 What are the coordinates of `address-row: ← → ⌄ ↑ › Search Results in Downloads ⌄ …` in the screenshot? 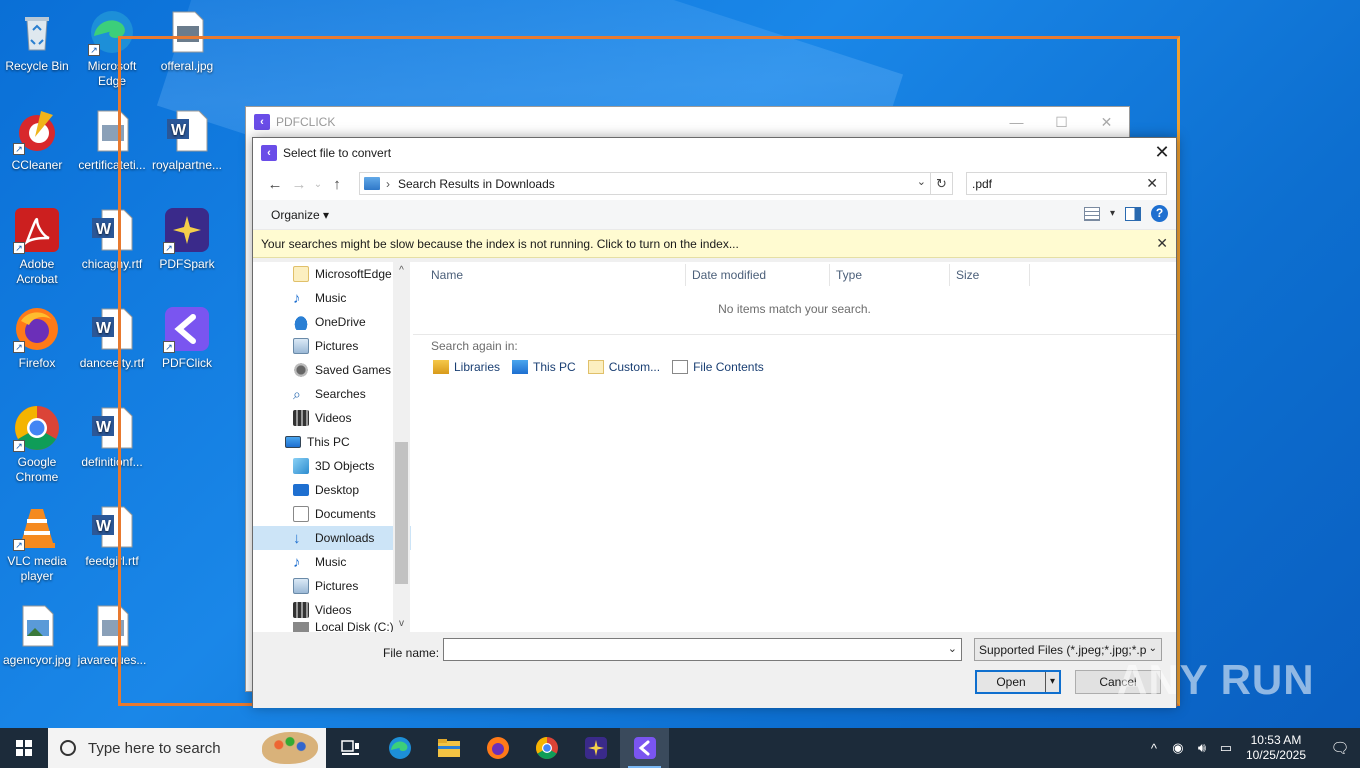 It's located at (714, 184).